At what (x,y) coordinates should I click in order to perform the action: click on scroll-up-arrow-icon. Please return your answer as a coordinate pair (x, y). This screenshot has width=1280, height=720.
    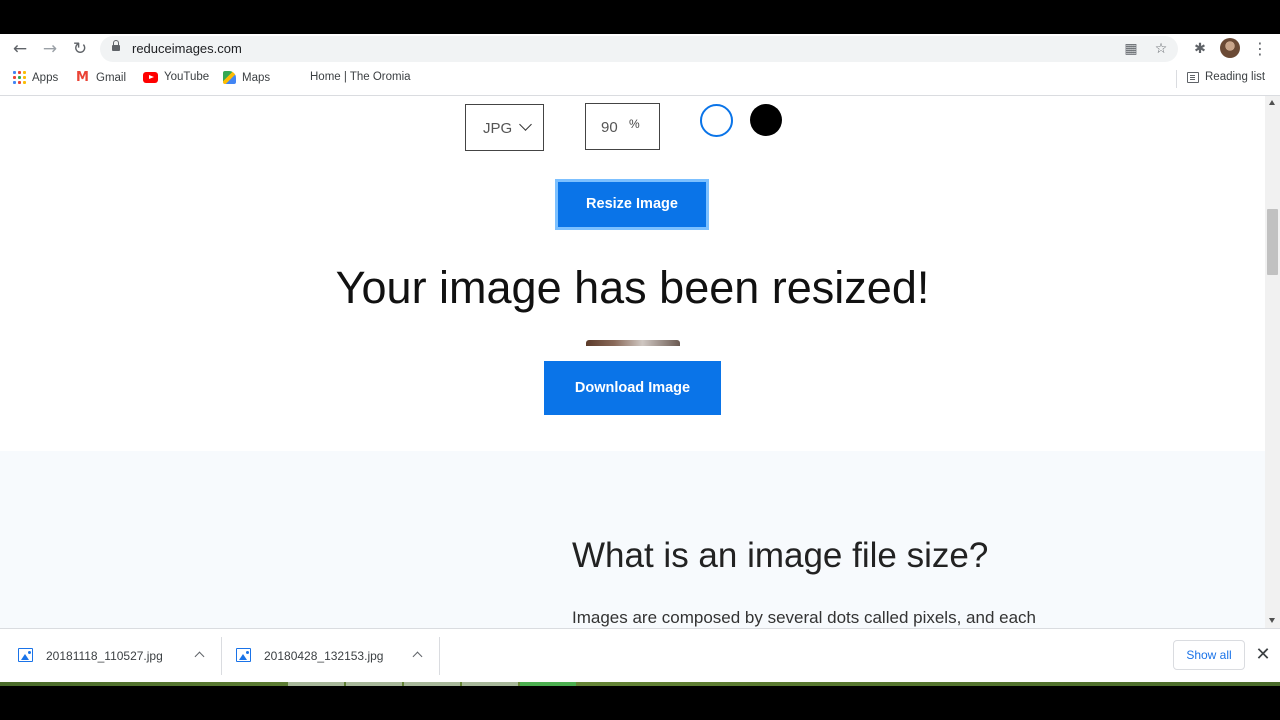
    Looking at the image, I should click on (1272, 102).